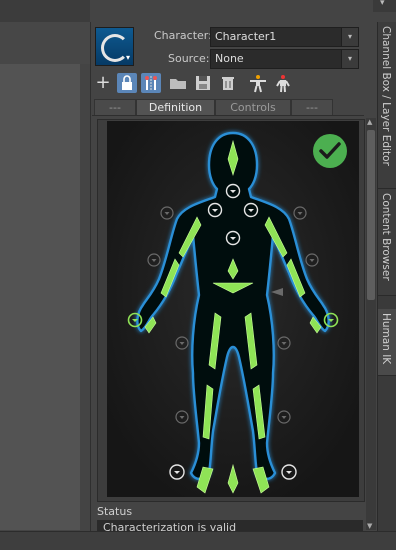  Describe the element at coordinates (189, 58) in the screenshot. I see `source-label: Source:` at that location.